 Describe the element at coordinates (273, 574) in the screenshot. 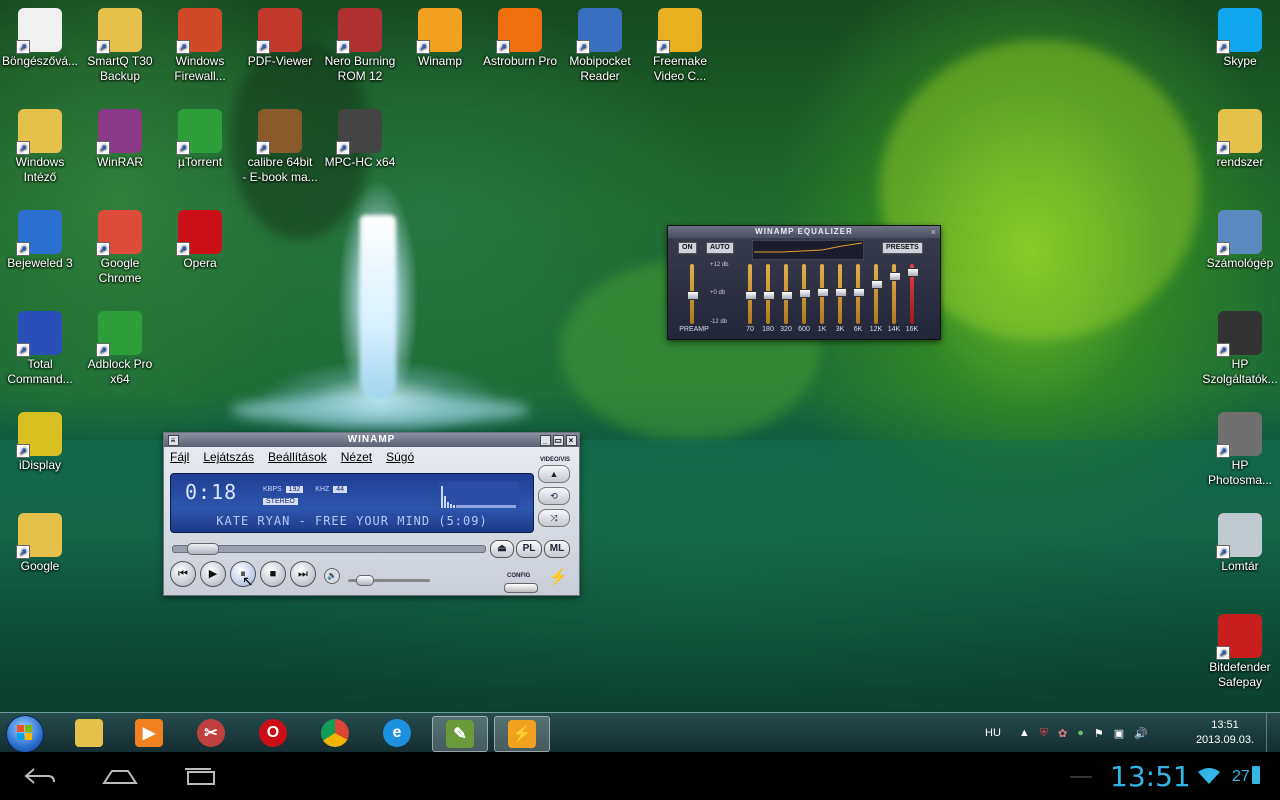

I see `stop-button: ■` at that location.